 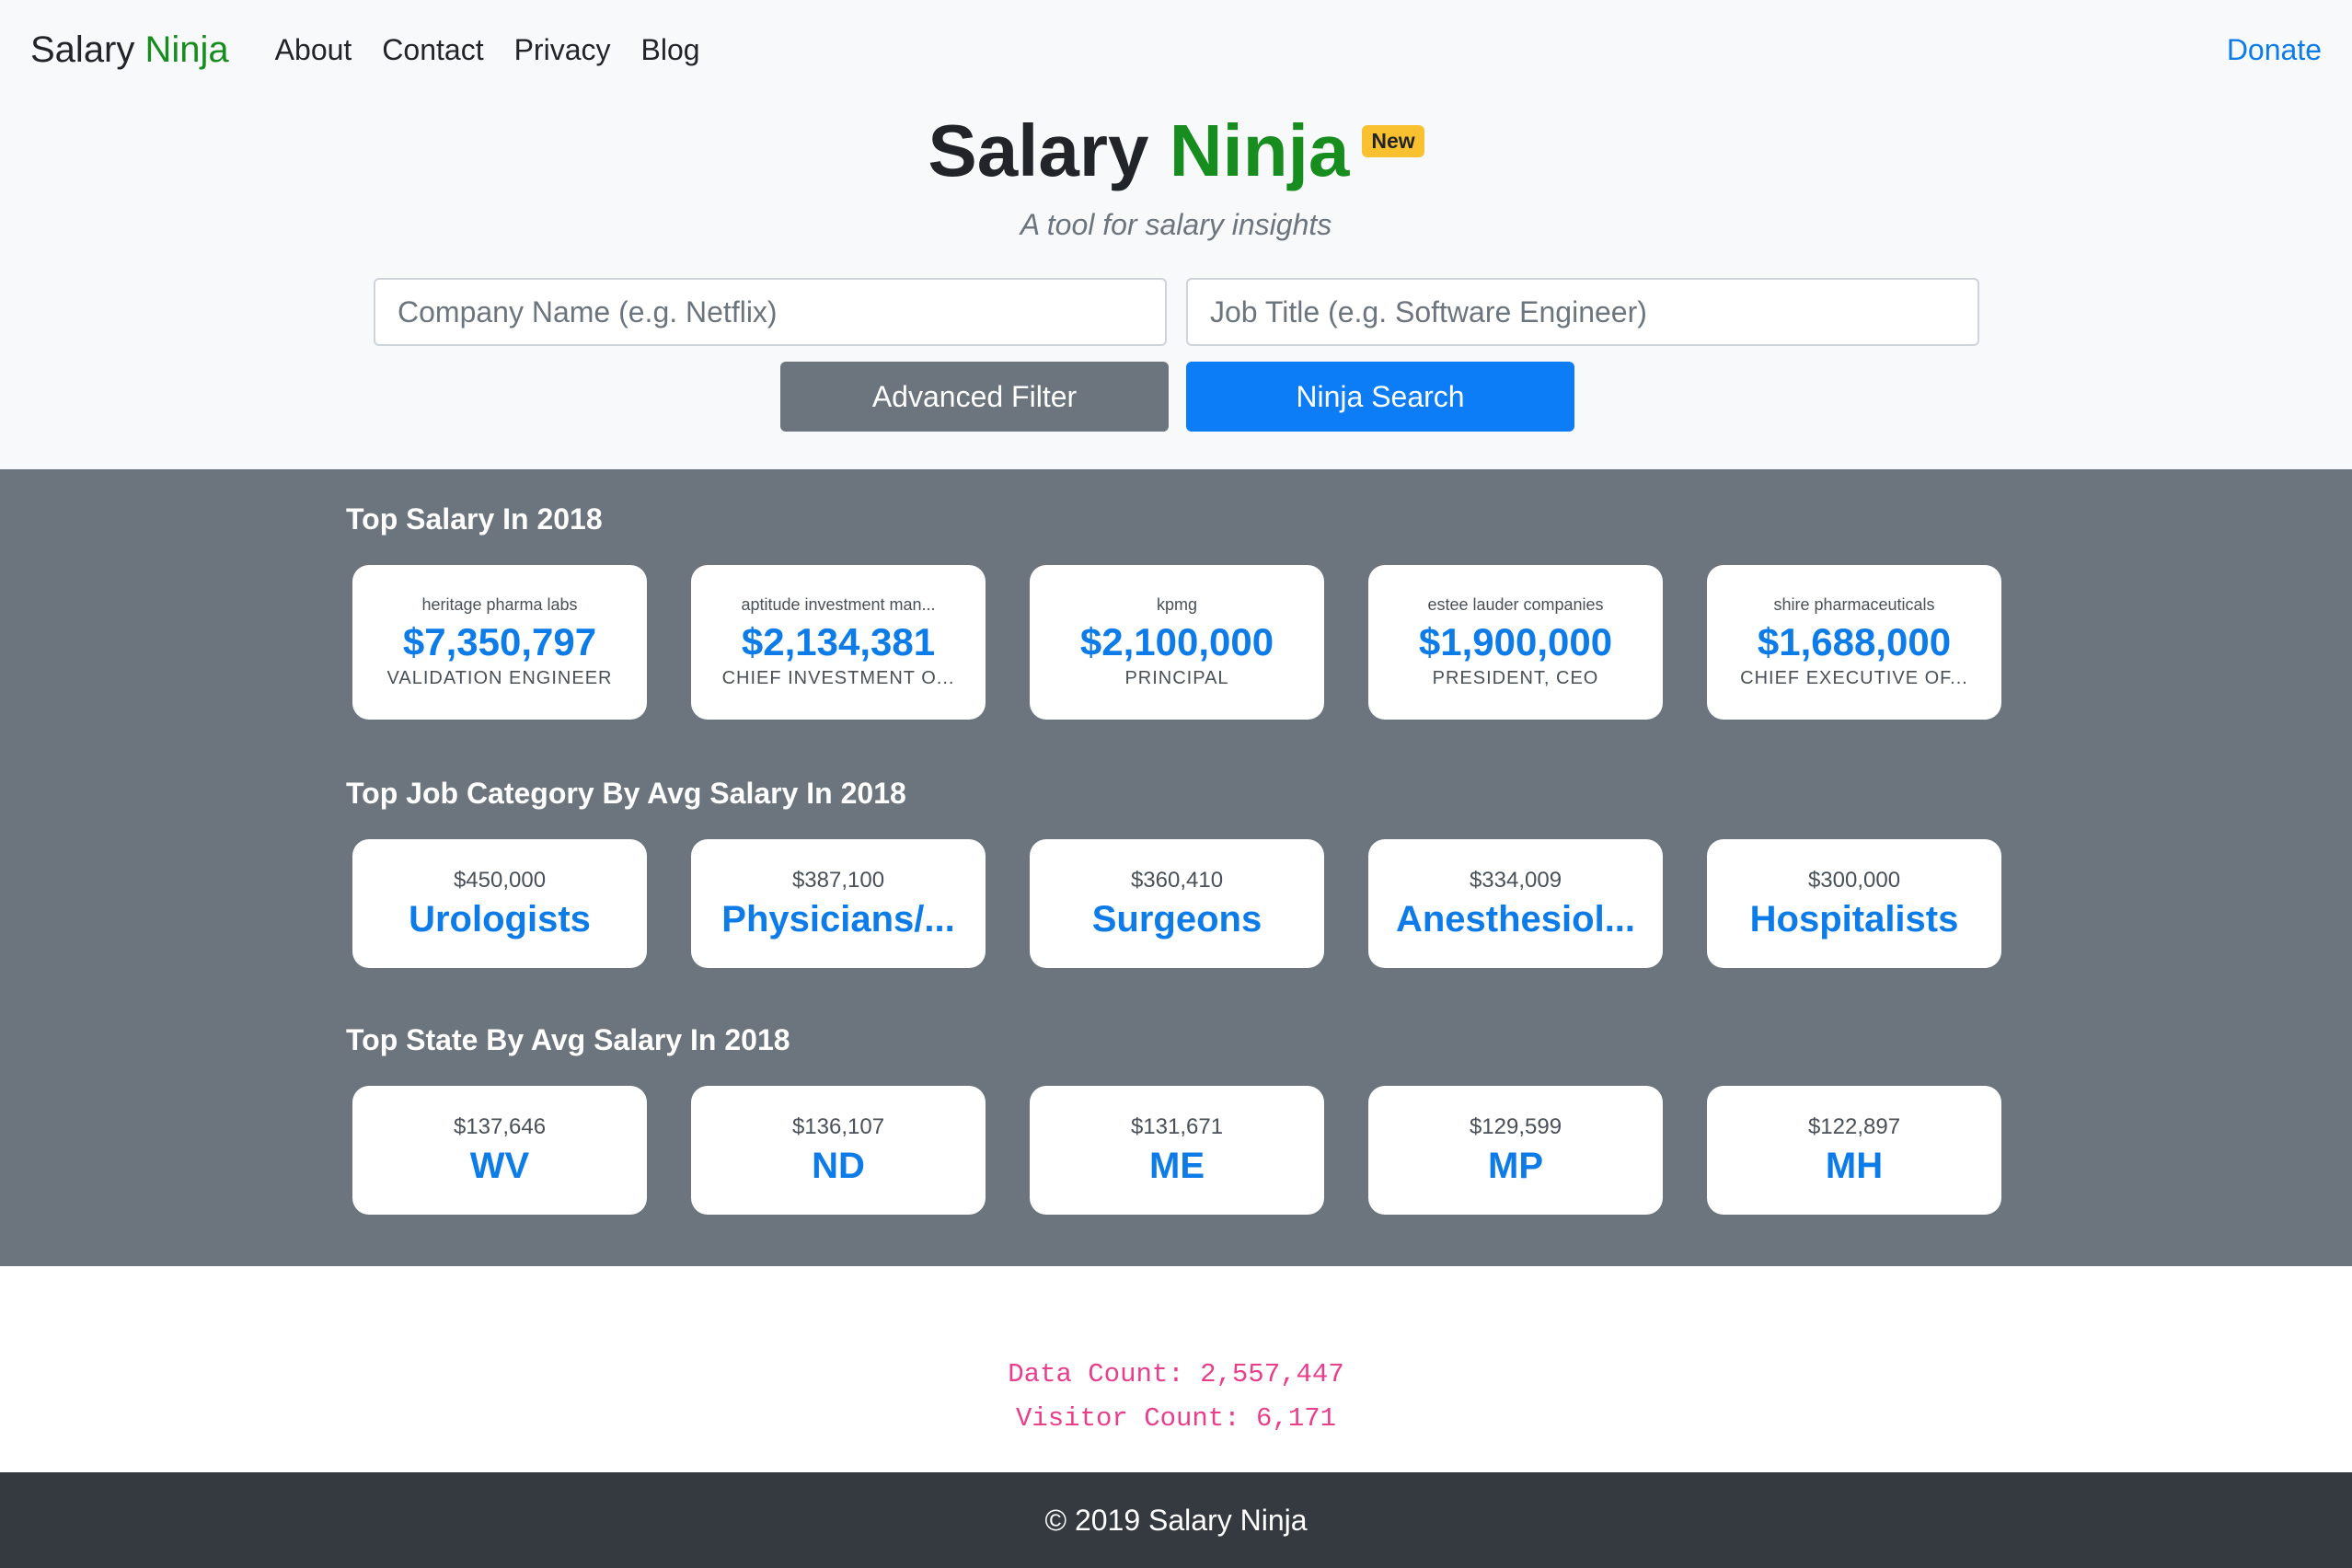 What do you see at coordinates (568, 1039) in the screenshot?
I see `top-state-heading: Top State By Avg Salary In 2018` at bounding box center [568, 1039].